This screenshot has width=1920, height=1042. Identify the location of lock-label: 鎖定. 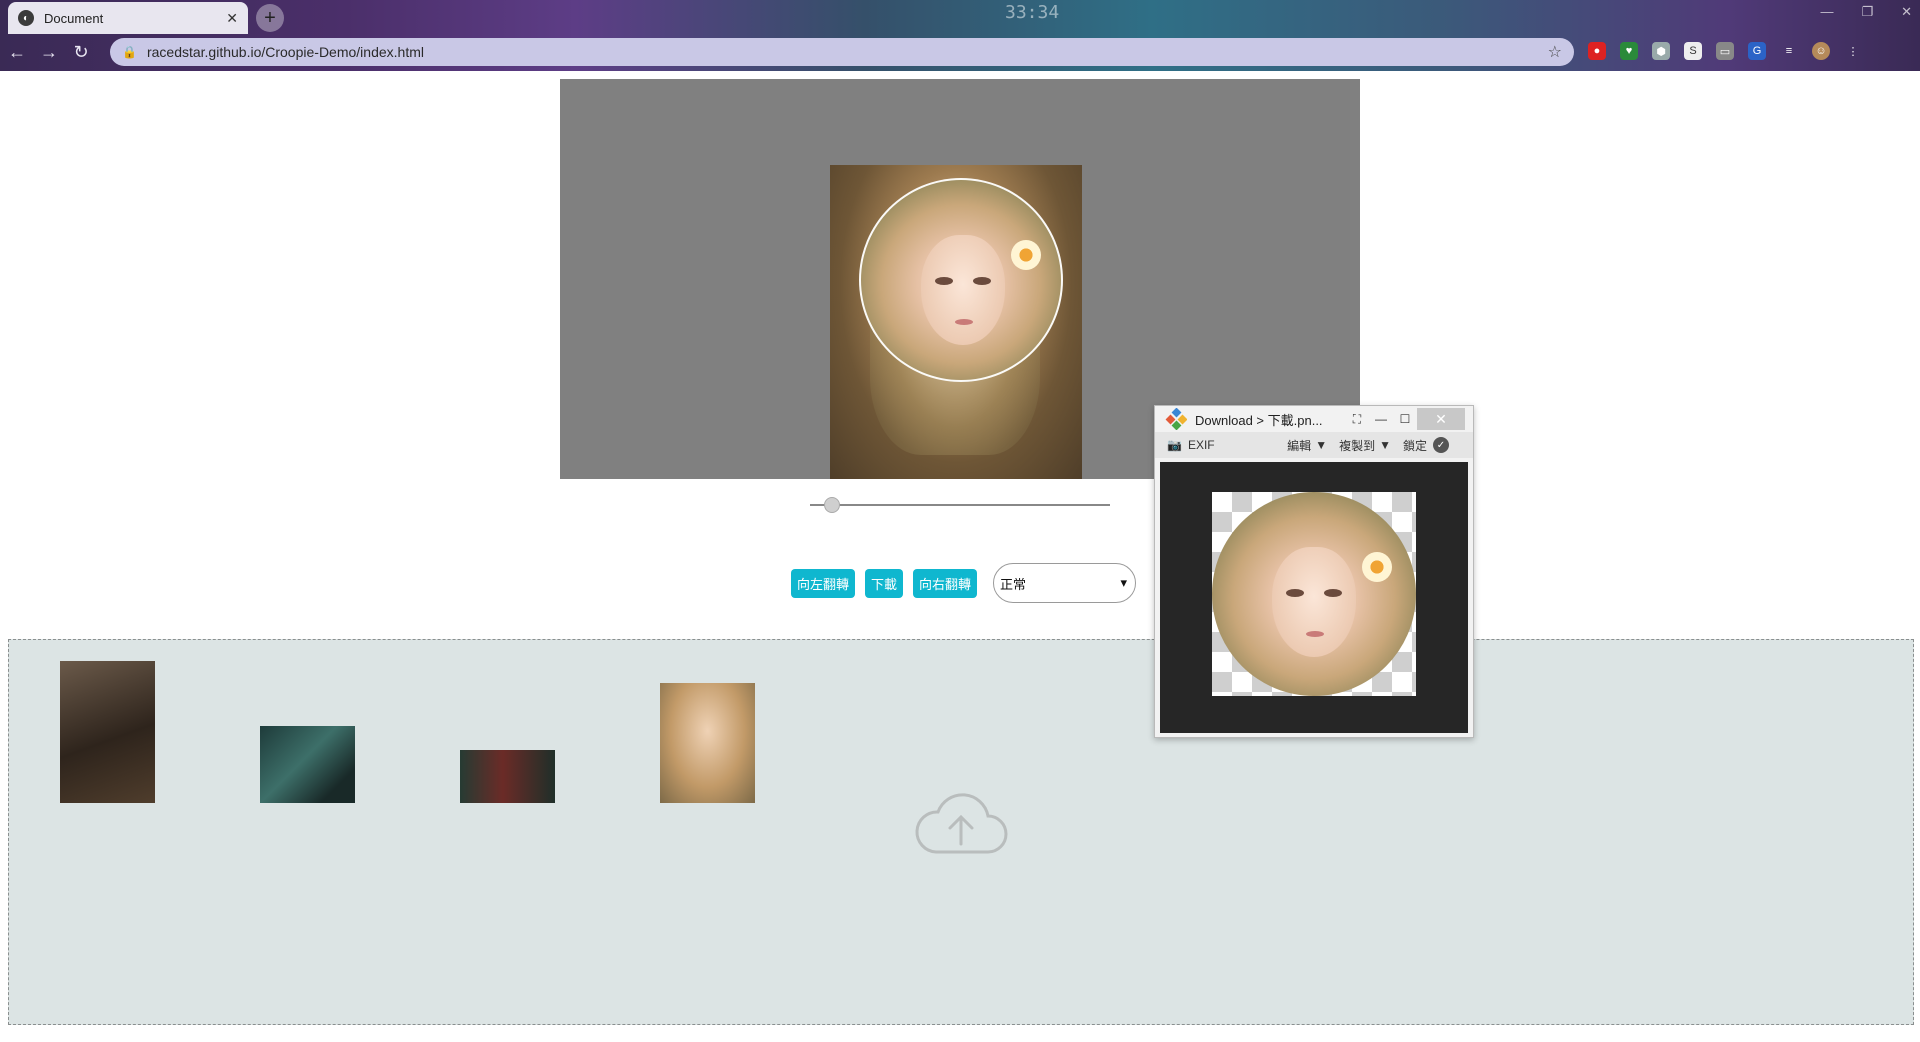
(1414, 445).